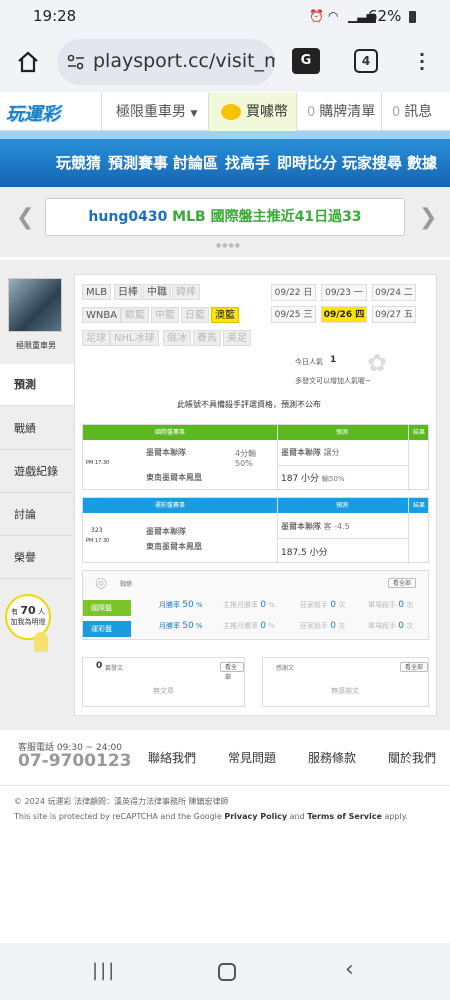 The height and width of the screenshot is (1000, 450). What do you see at coordinates (97, 292) in the screenshot?
I see `league-tag-mlb: MLB` at bounding box center [97, 292].